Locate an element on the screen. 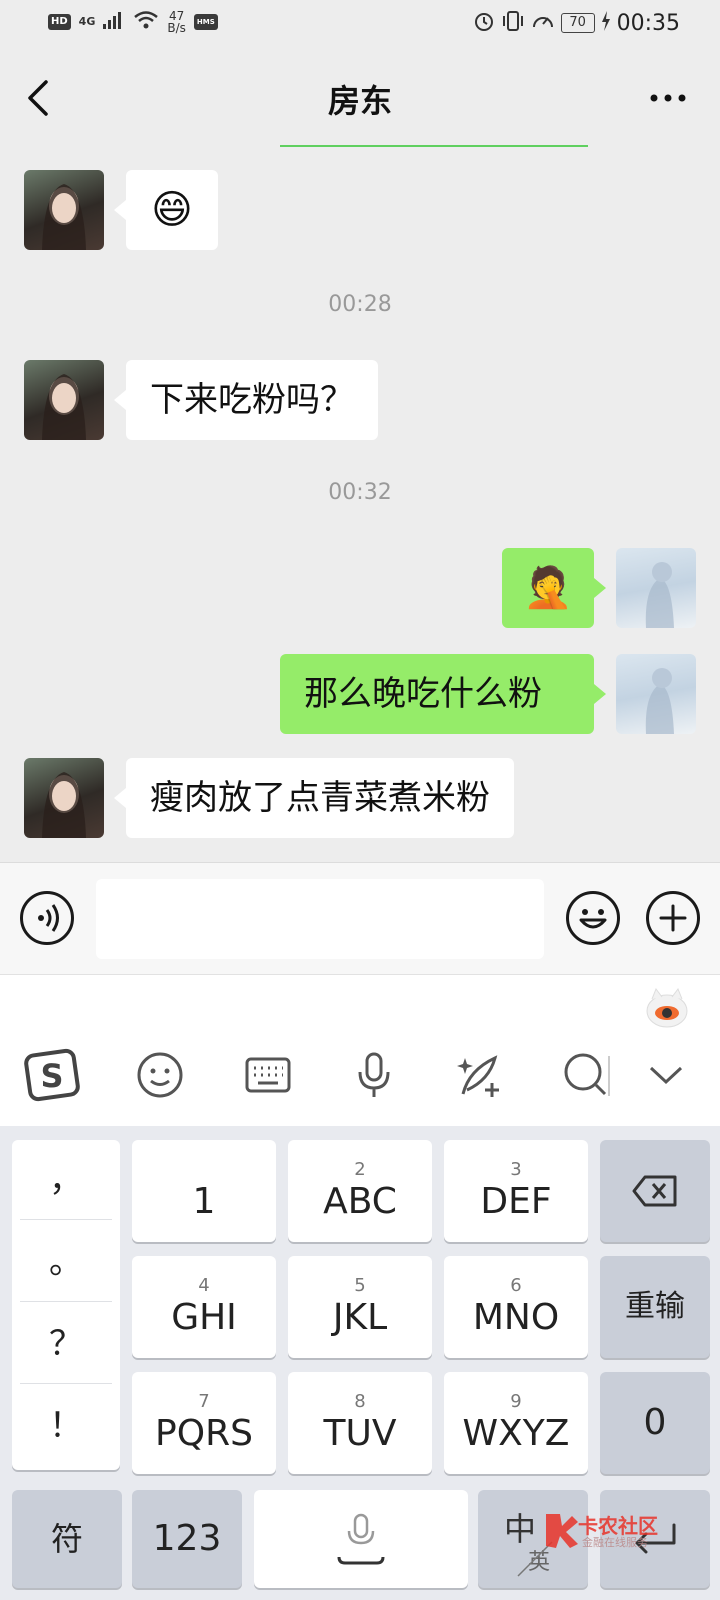 This screenshot has width=720, height=1600. plus-icon is located at coordinates (673, 918).